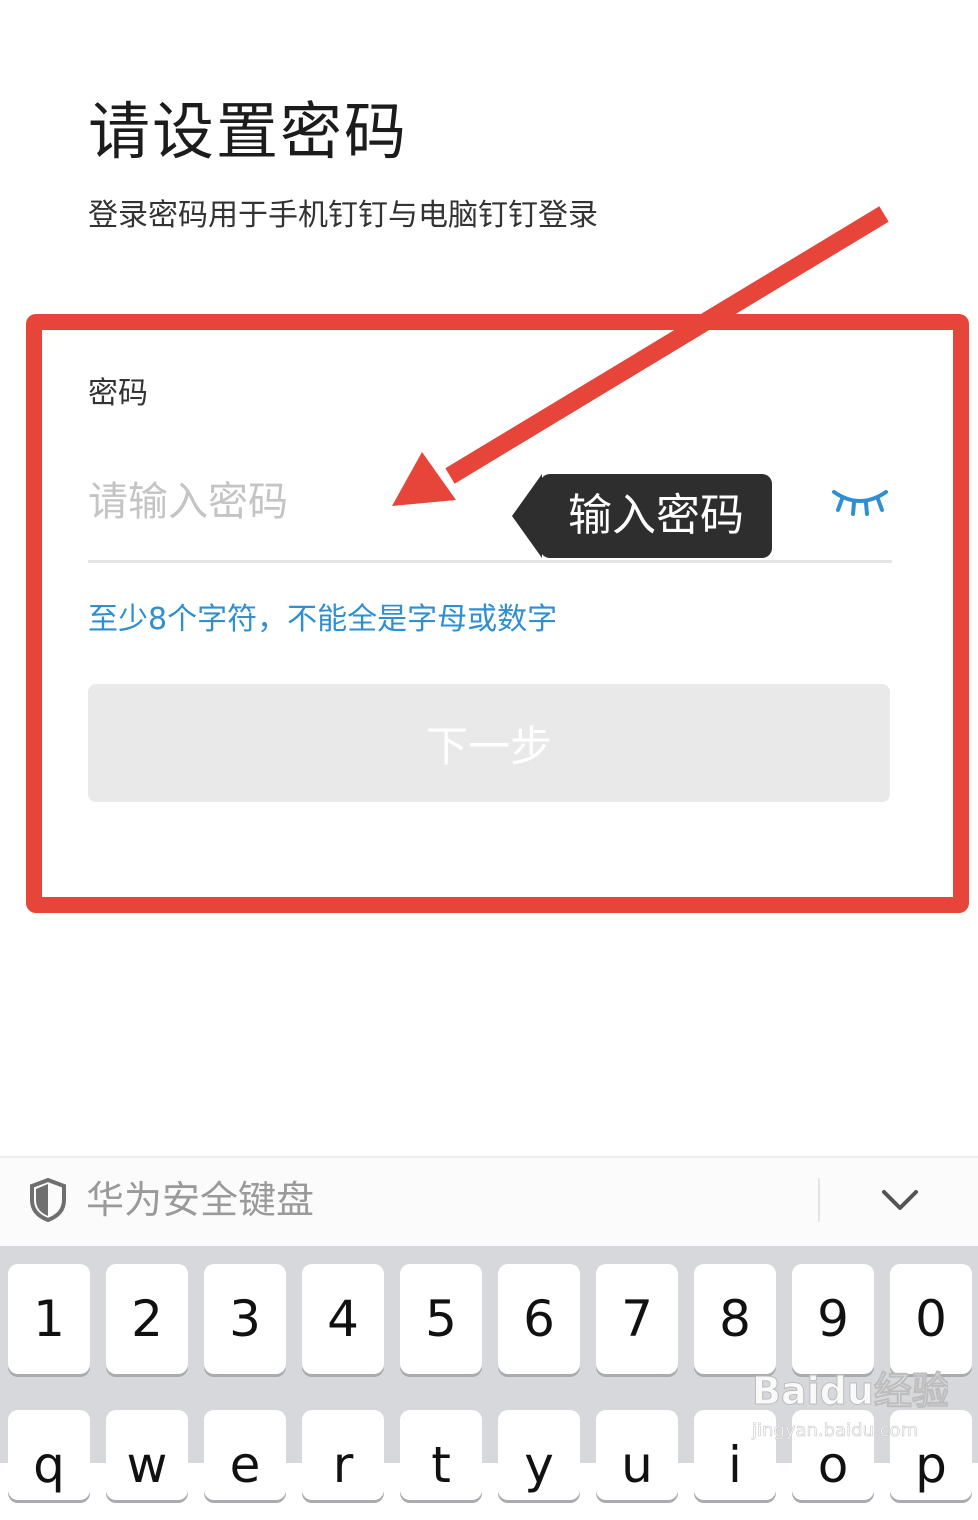 Image resolution: width=978 pixels, height=1520 pixels. Describe the element at coordinates (200, 1200) in the screenshot. I see `keyboard-title: 华为安全键盘` at that location.